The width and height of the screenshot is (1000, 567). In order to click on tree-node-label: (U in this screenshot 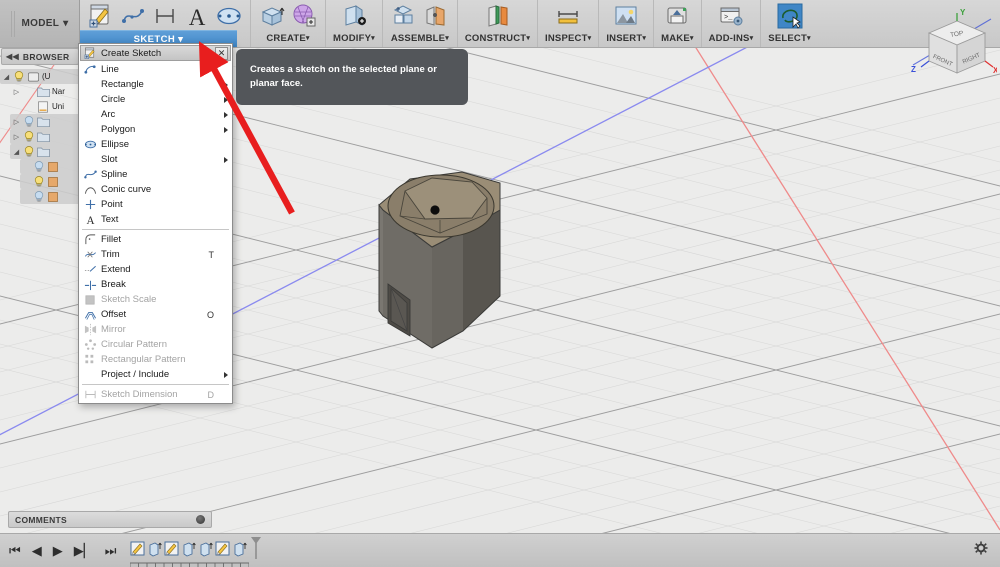, I will do `click(46, 76)`.